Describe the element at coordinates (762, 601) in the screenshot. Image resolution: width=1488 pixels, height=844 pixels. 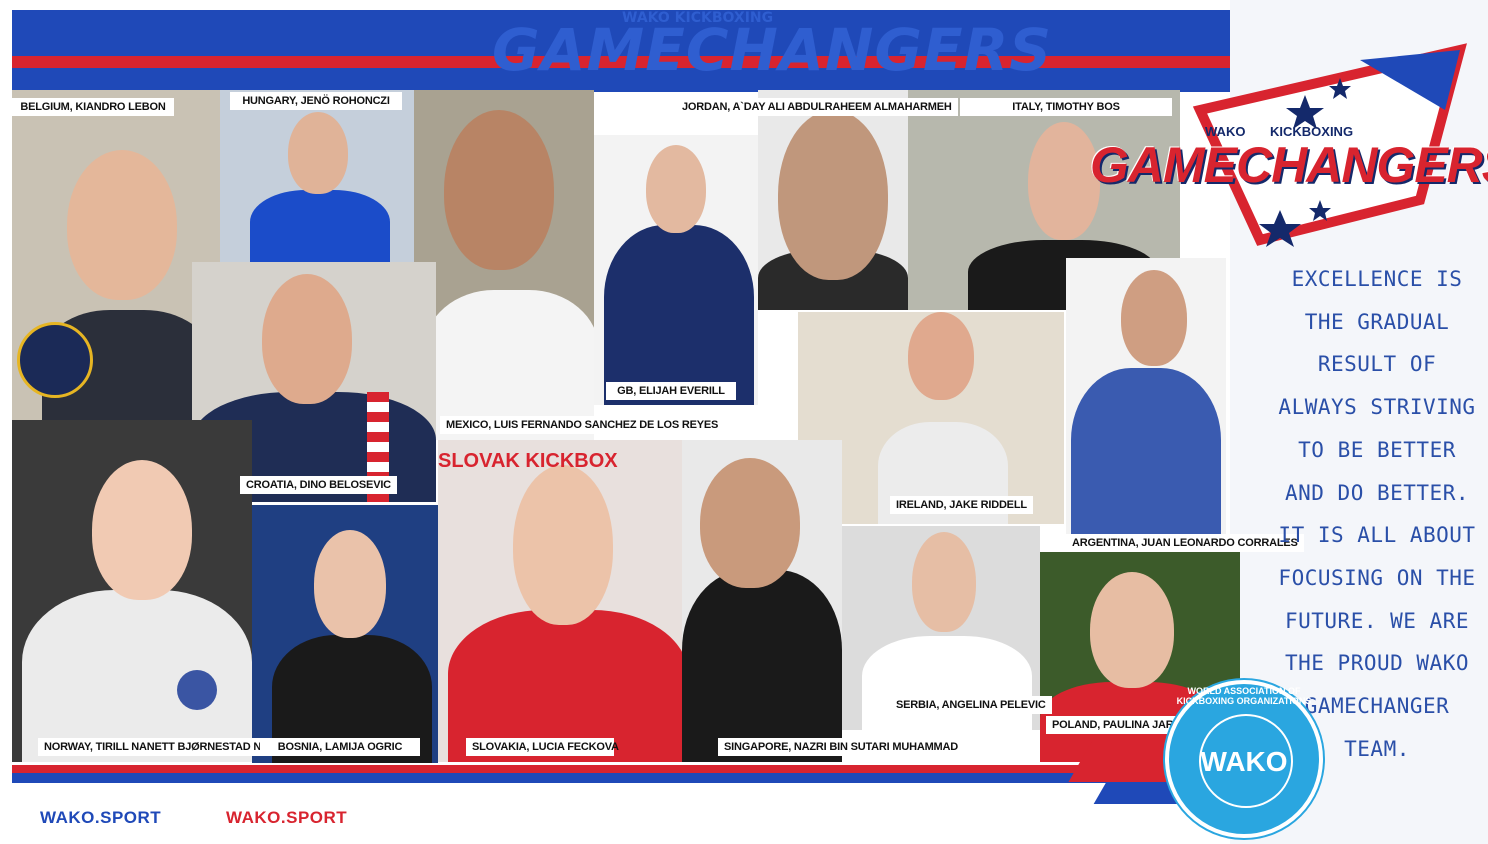
I see `photo-singapore` at that location.